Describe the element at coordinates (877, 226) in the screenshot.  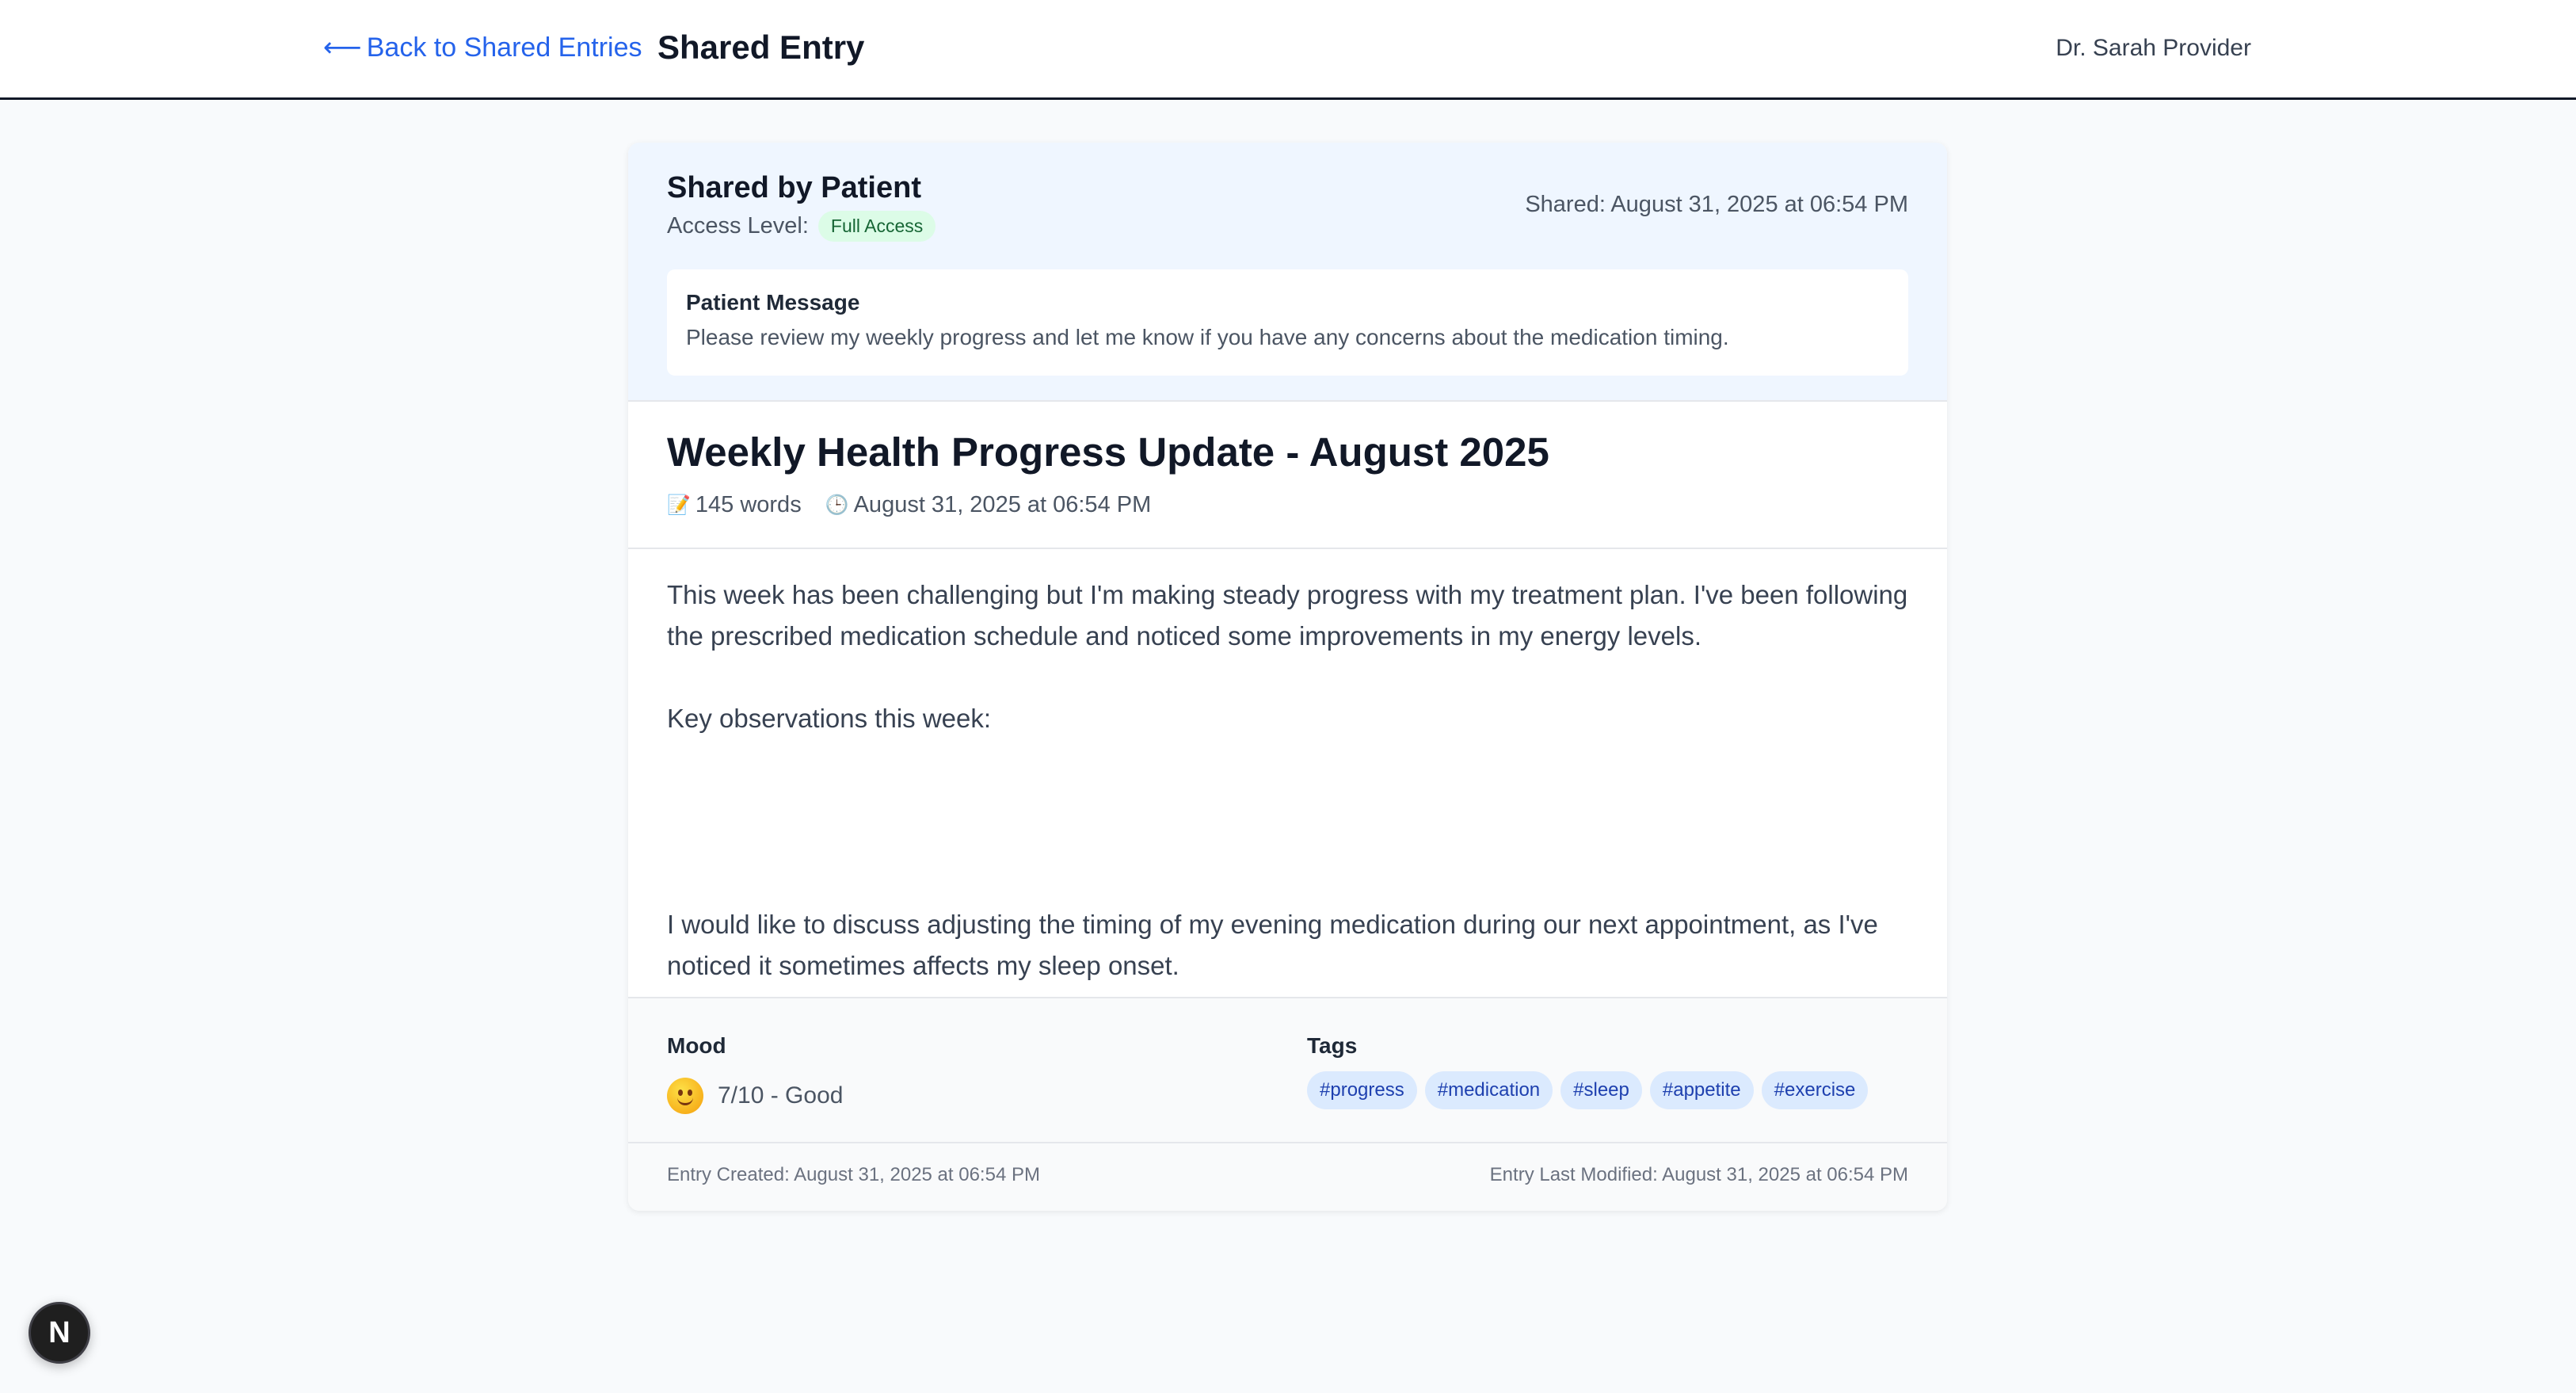
I see `access-level-badge: Full Access` at that location.